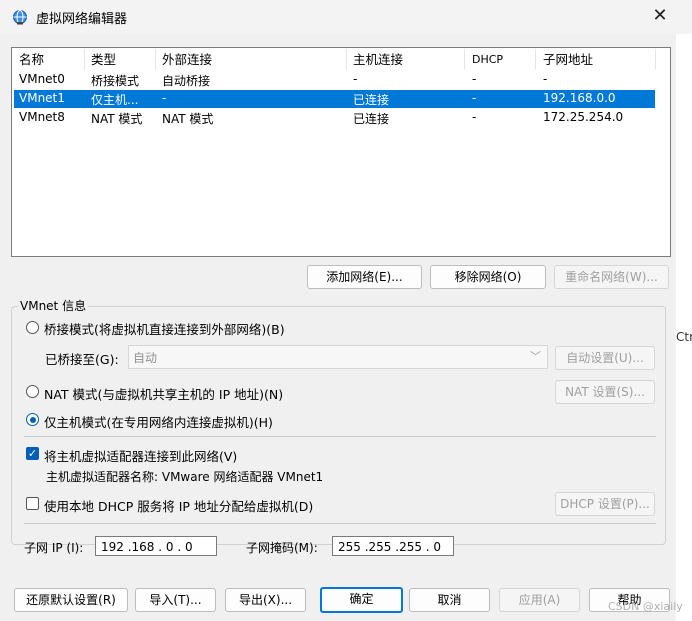  Describe the element at coordinates (355, 79) in the screenshot. I see `cell-host: -` at that location.